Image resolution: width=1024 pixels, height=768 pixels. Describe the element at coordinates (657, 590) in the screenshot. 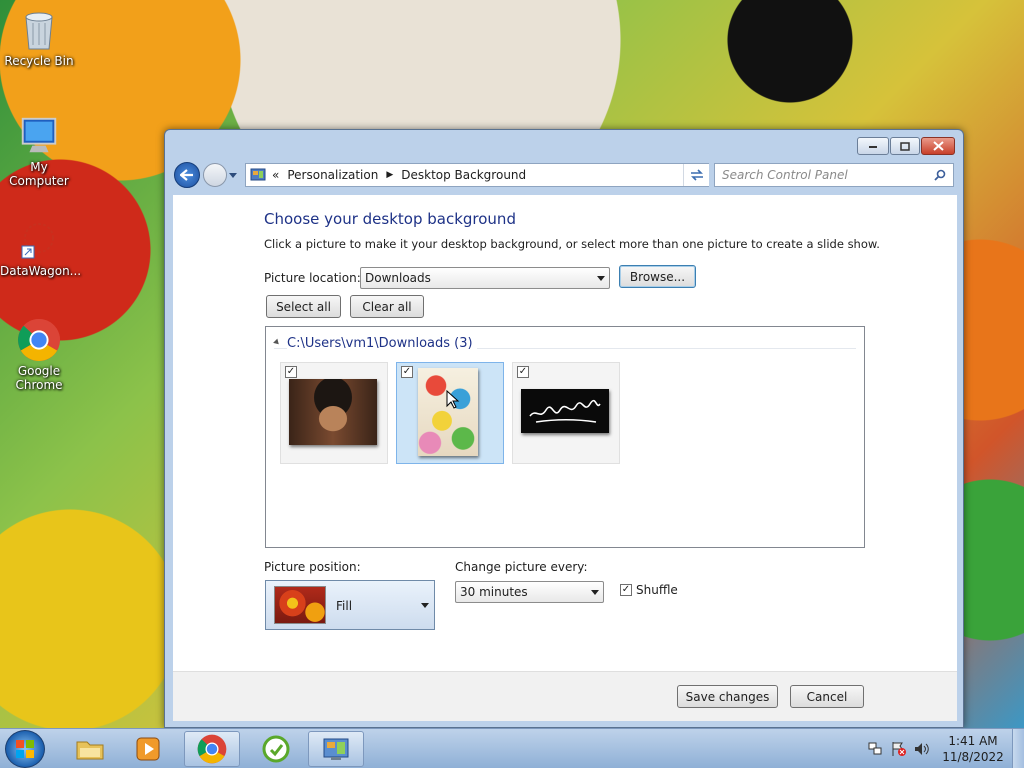

I see `shuffle-label: Shuffle` at that location.